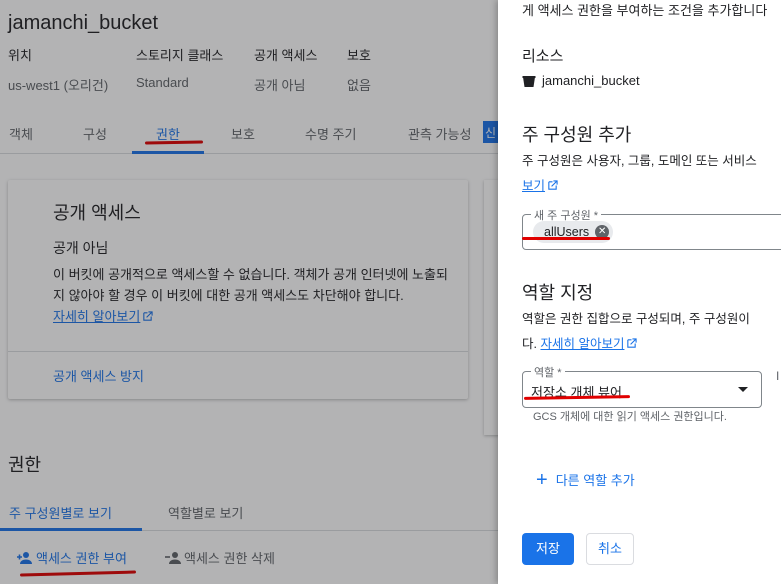 This screenshot has height=584, width=781. I want to click on principals-description: 주 구성원은 사용자, 그룹, 도메인 또는 서비스 보기, so click(651, 174).